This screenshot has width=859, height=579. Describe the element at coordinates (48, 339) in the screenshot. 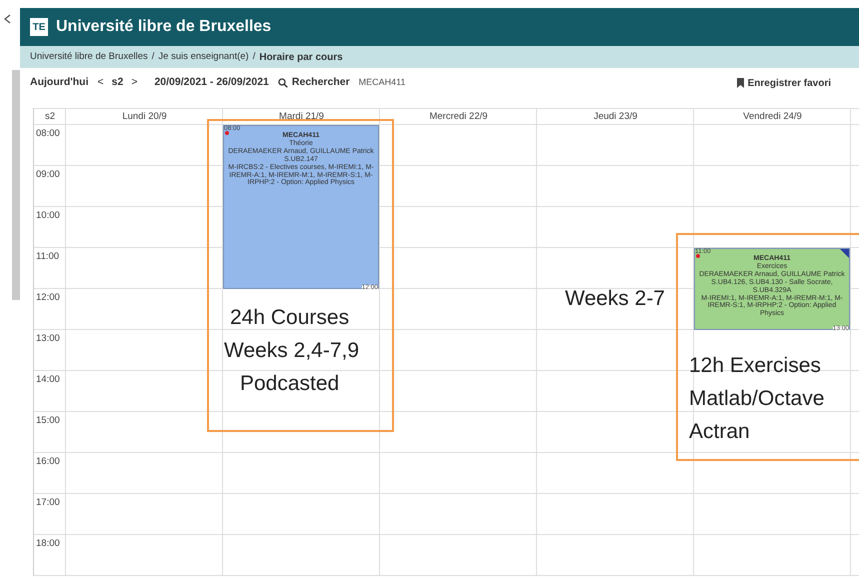

I see `hour-label: 13:00` at that location.